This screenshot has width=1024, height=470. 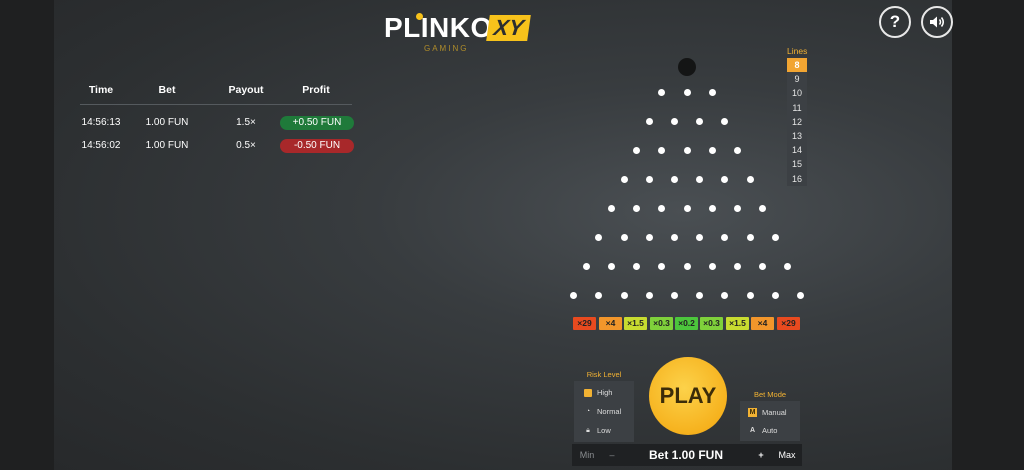 What do you see at coordinates (797, 164) in the screenshot?
I see `lines-option-15: 15` at bounding box center [797, 164].